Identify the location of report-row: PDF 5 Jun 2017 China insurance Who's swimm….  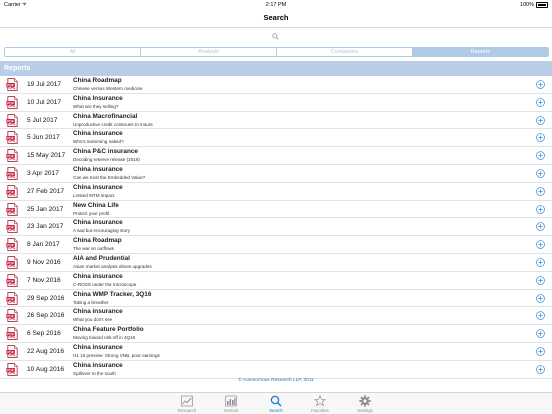
(276, 138).